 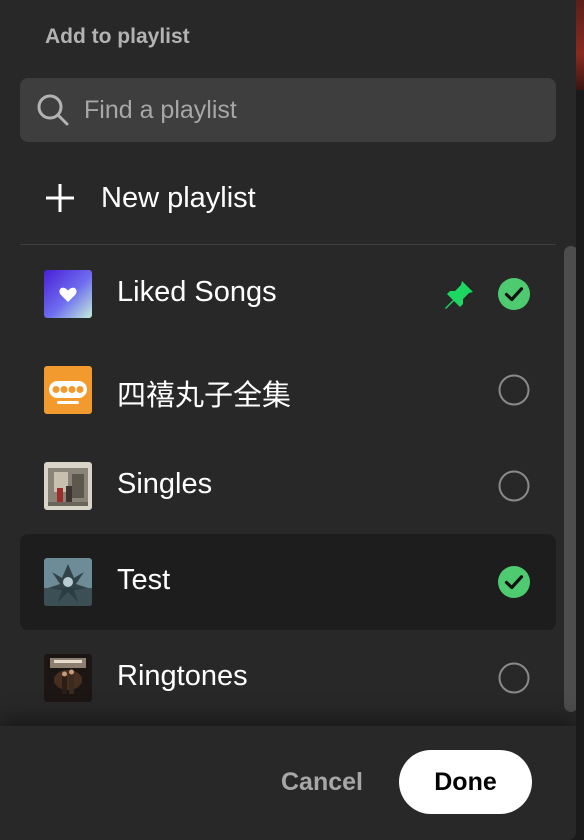 What do you see at coordinates (182, 676) in the screenshot?
I see `playlist-name: Ringtones` at bounding box center [182, 676].